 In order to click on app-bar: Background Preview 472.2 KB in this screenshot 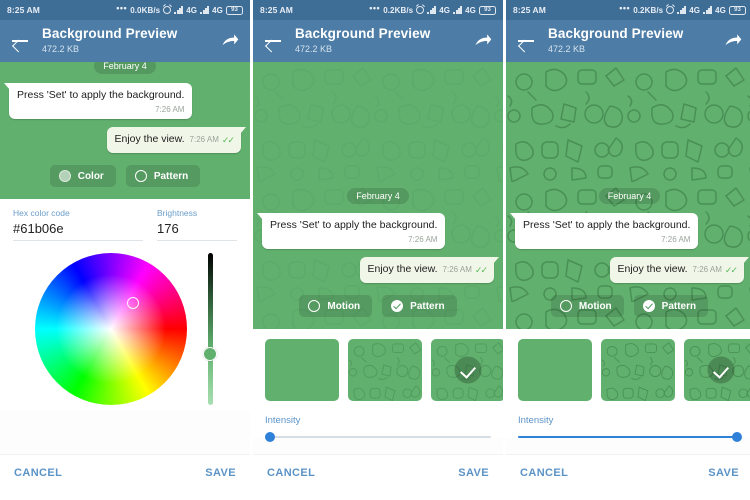, I will do `click(125, 41)`.